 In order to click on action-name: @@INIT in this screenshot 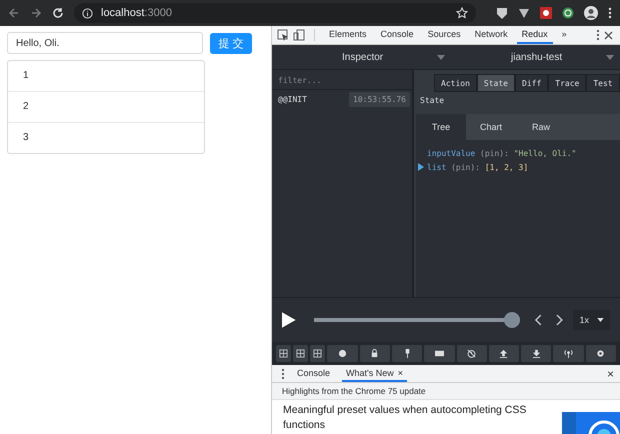, I will do `click(292, 99)`.